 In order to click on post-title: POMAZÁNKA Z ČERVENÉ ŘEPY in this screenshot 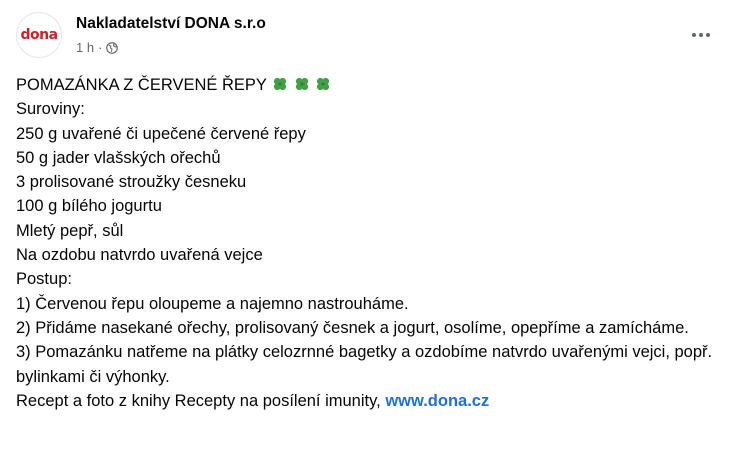, I will do `click(141, 85)`.